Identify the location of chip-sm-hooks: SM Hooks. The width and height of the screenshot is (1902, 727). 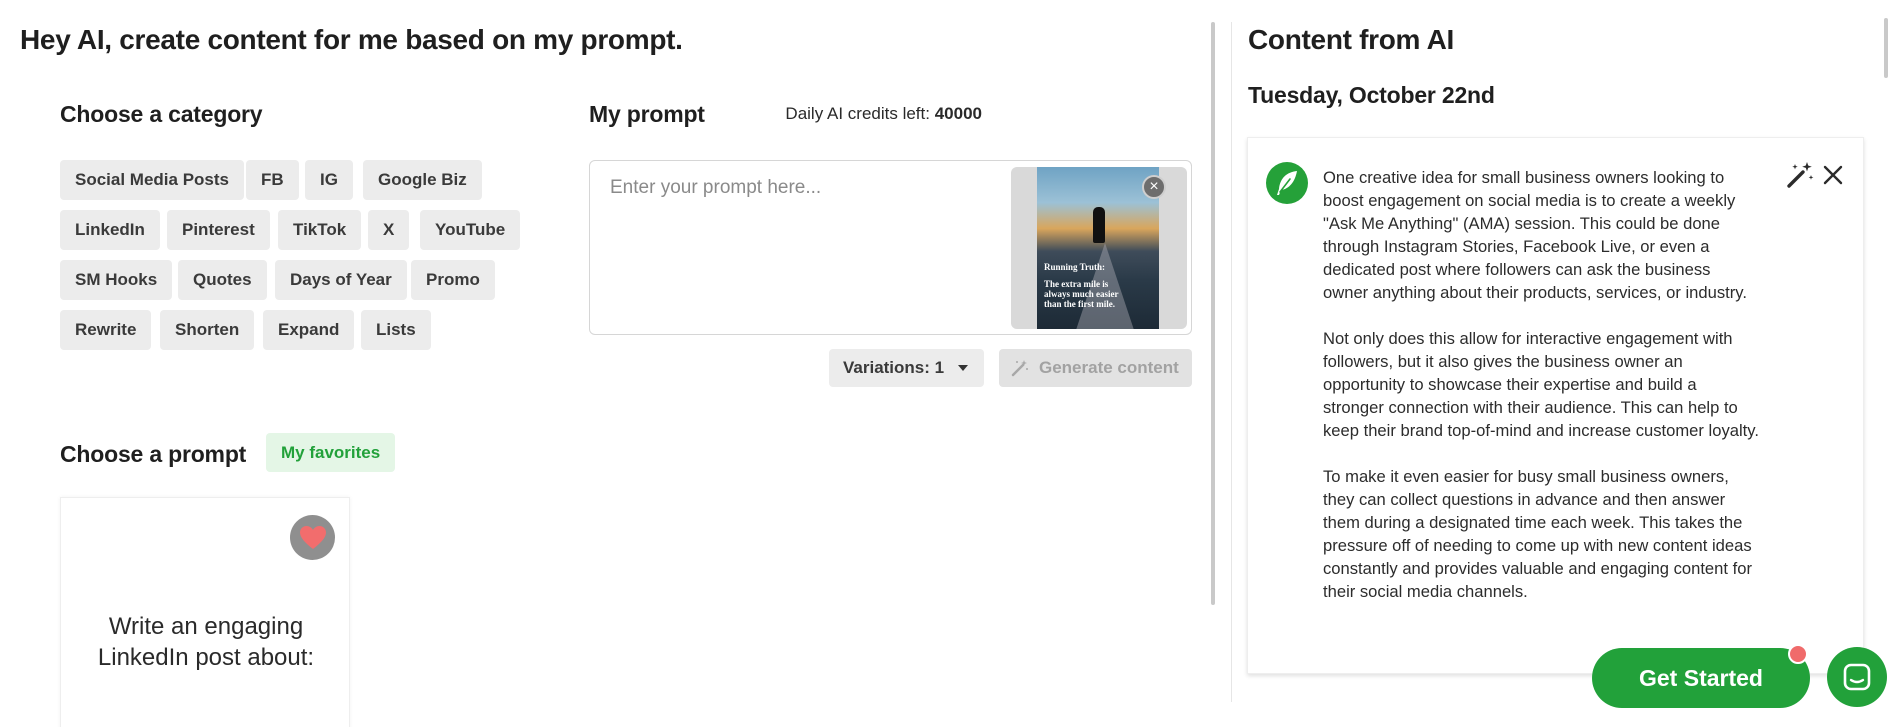
(116, 280).